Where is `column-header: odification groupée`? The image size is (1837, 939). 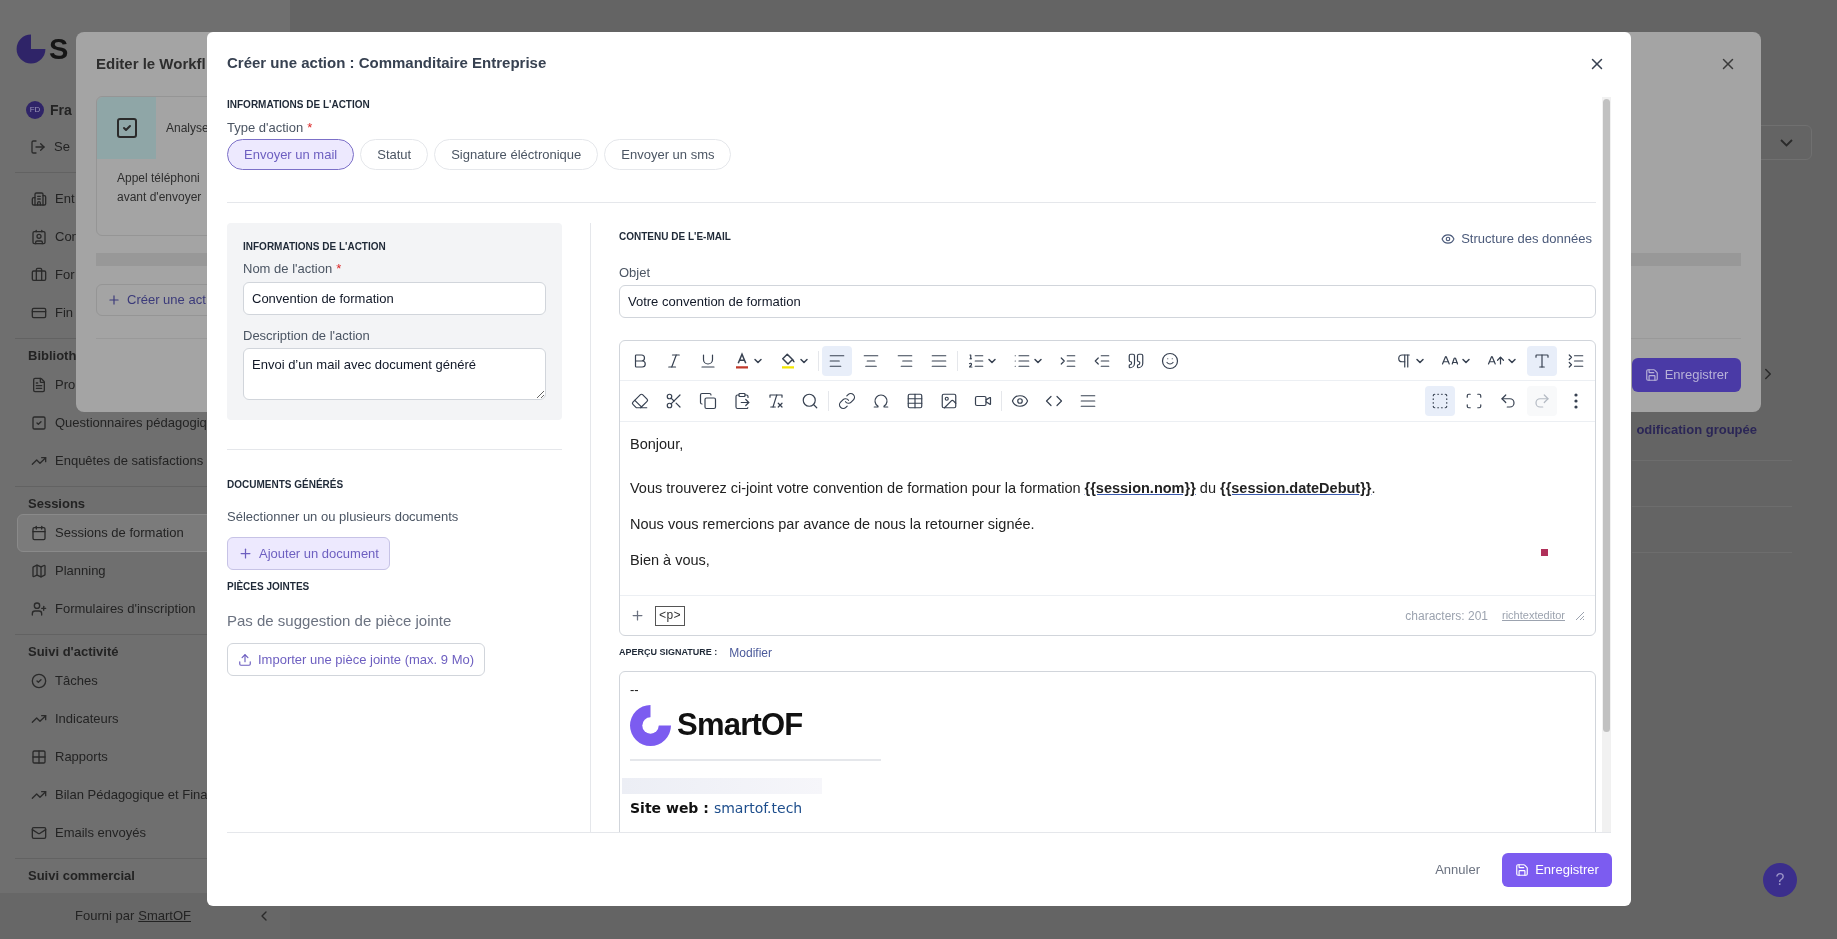 column-header: odification groupée is located at coordinates (1696, 430).